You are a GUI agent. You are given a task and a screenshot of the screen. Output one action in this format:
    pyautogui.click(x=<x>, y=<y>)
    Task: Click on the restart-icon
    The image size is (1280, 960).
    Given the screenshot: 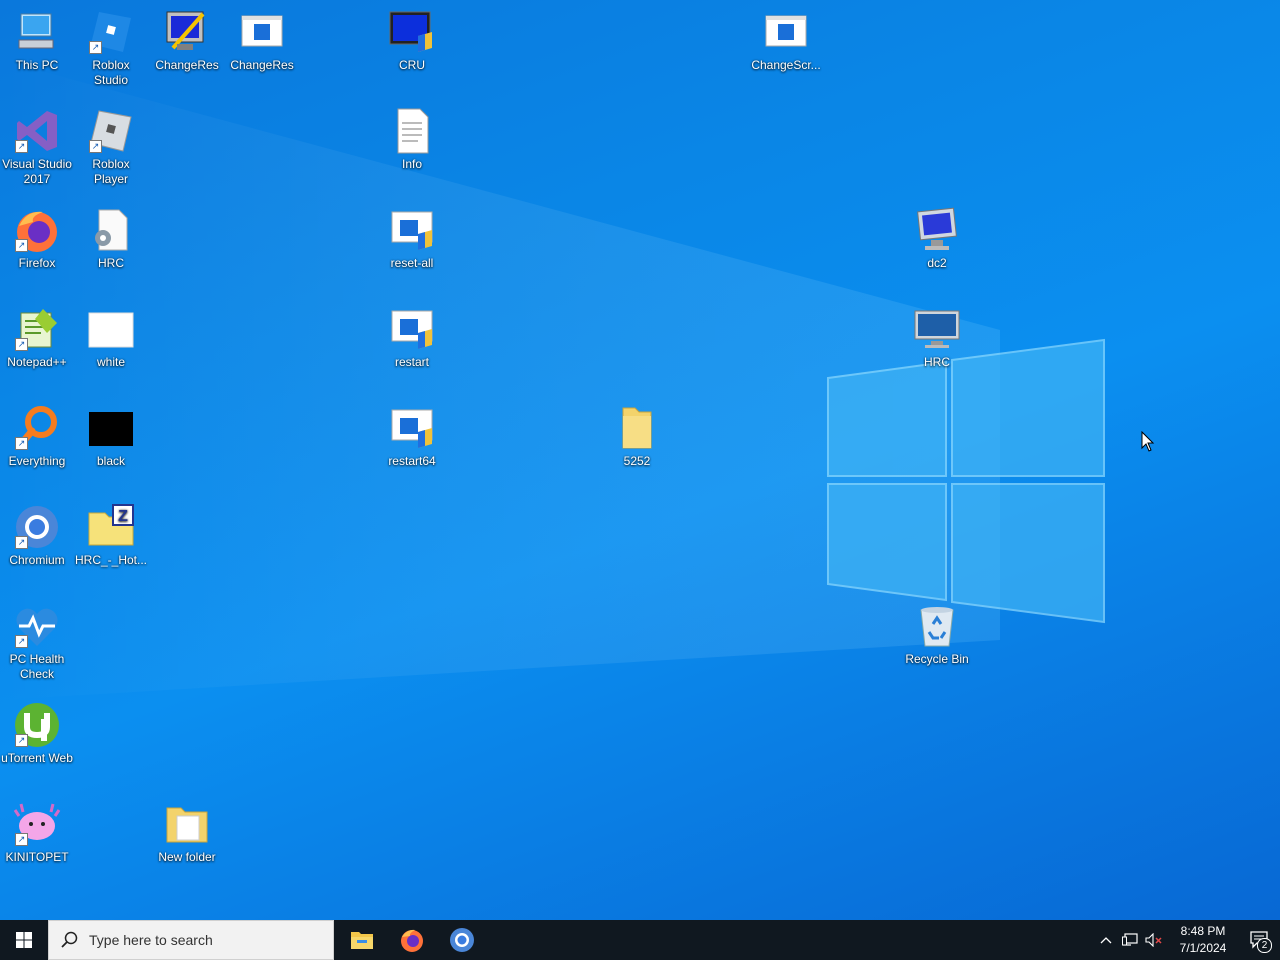 What is the action you would take?
    pyautogui.click(x=412, y=329)
    